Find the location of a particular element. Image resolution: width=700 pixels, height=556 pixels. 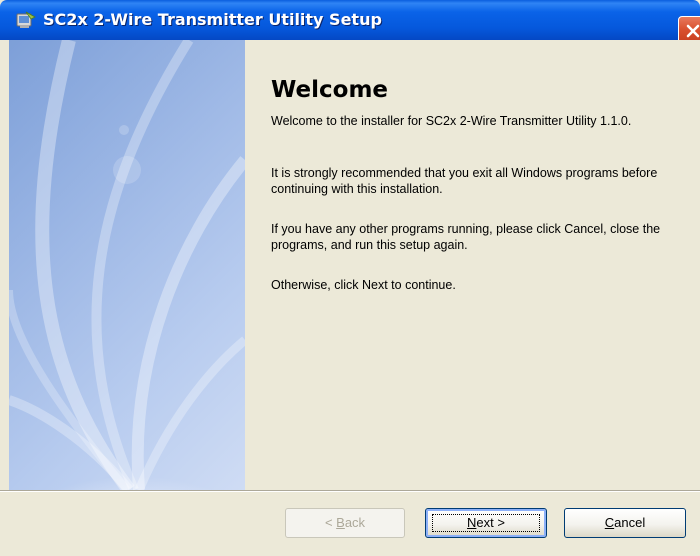

focus-rectangle is located at coordinates (486, 523).